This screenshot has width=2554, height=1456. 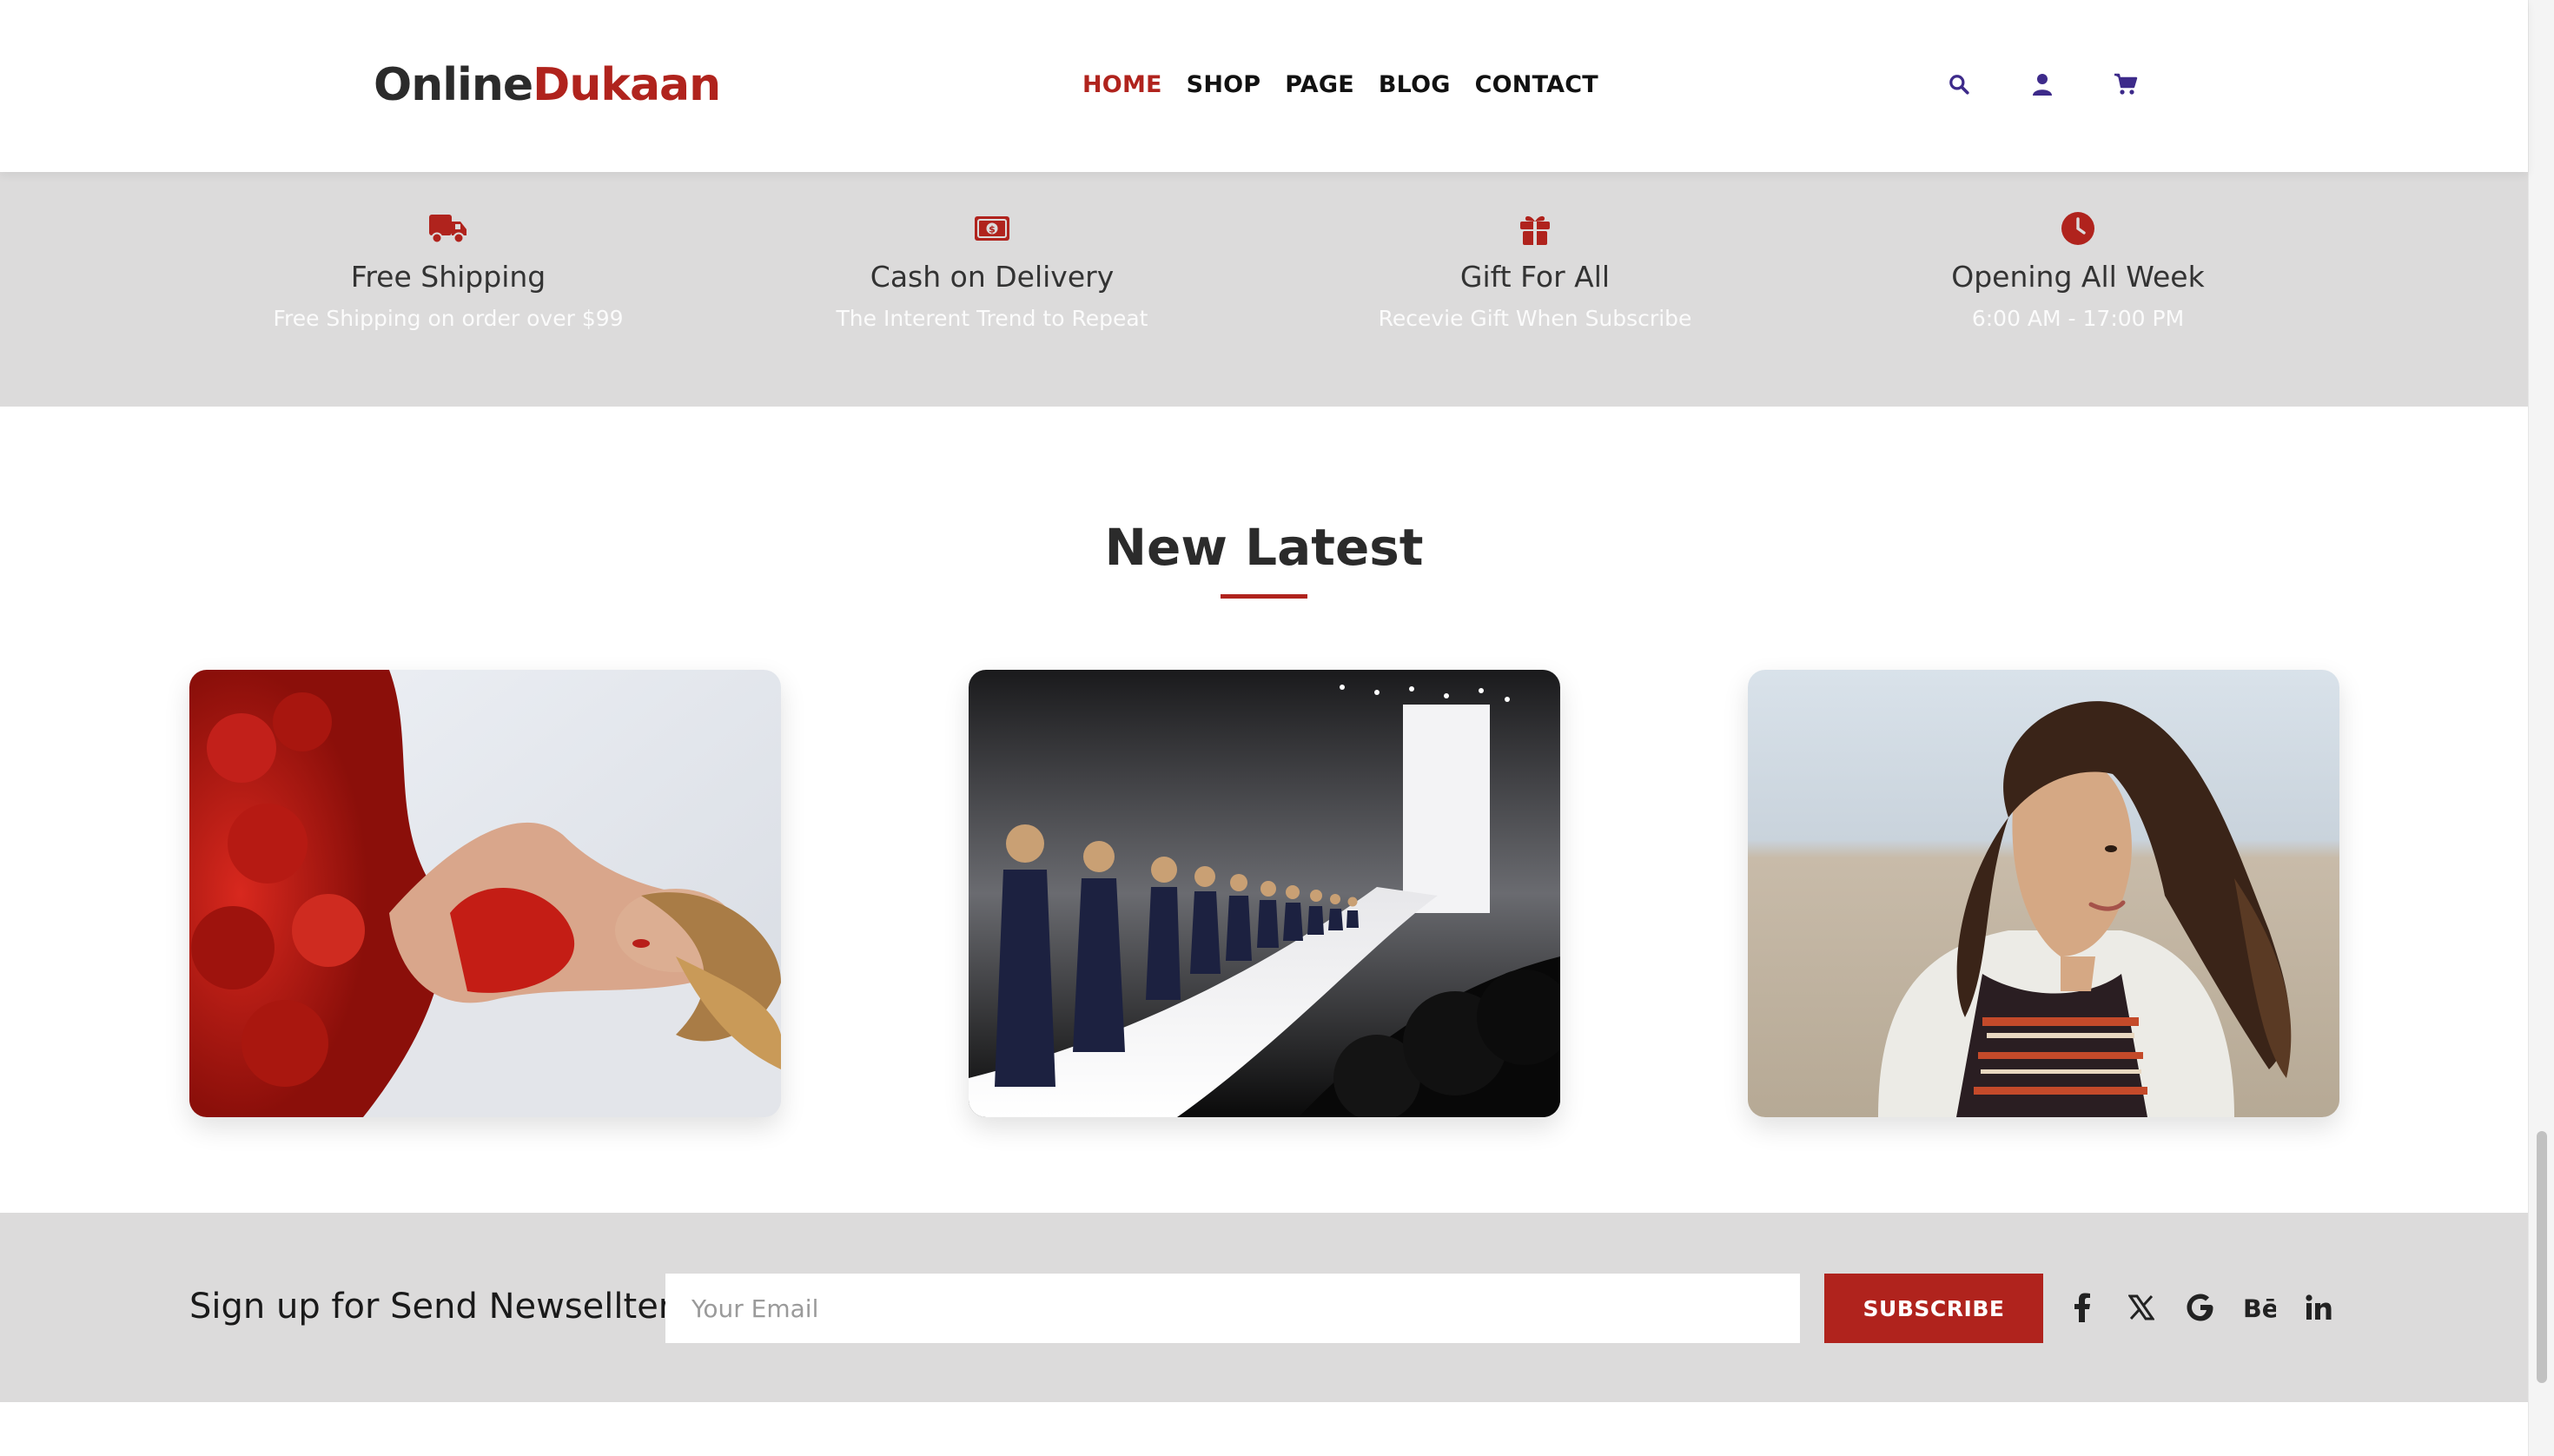 I want to click on feature-opening-all-week: Opening All Week 6:00 AM - 17:00 PM, so click(x=2078, y=271).